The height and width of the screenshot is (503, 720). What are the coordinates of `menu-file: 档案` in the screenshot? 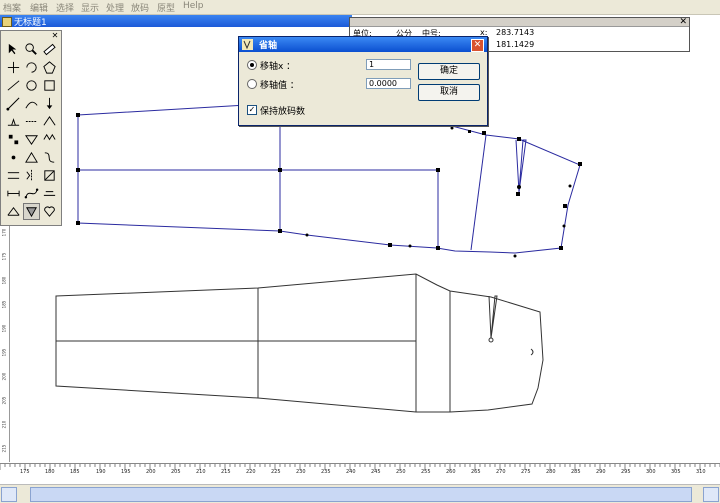 It's located at (12, 7).